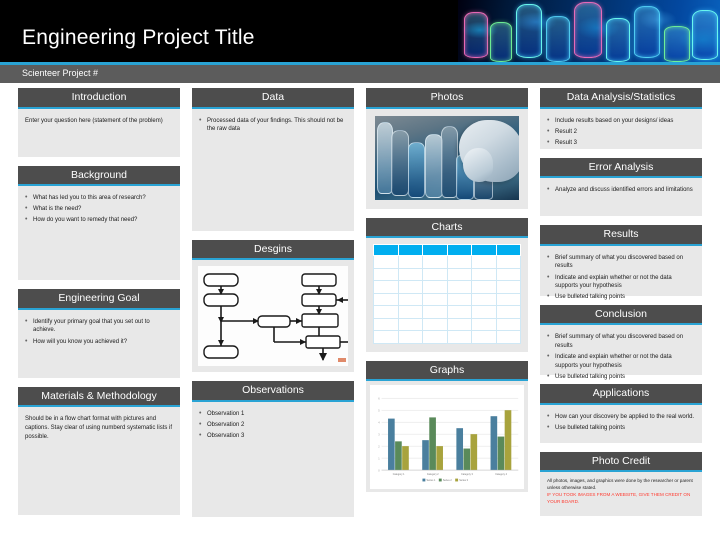 This screenshot has width=720, height=540. I want to click on section-heading-desgins: Desgins, so click(273, 250).